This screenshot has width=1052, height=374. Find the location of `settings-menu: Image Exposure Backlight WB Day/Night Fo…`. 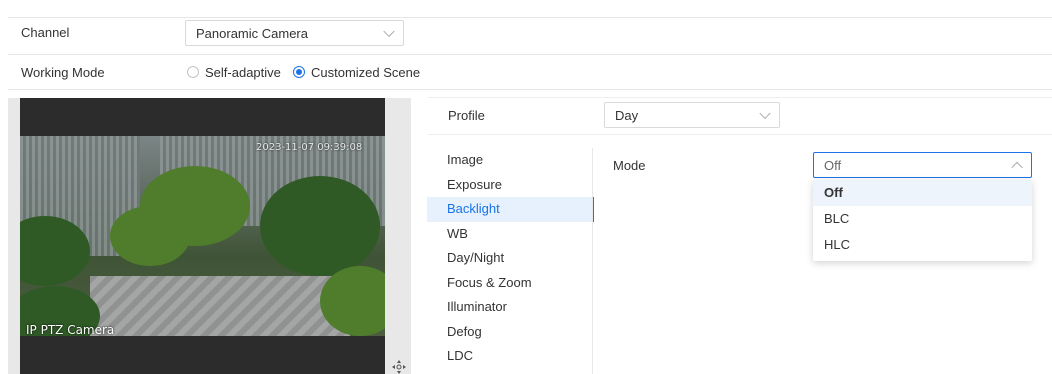

settings-menu: Image Exposure Backlight WB Day/Night Fo… is located at coordinates (510, 258).